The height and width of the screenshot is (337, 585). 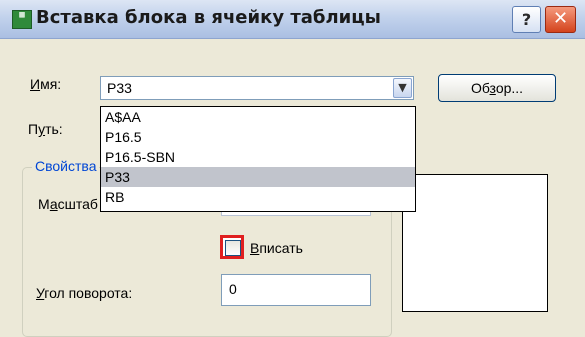 What do you see at coordinates (258, 177) in the screenshot?
I see `dropdown-item-selected: P33` at bounding box center [258, 177].